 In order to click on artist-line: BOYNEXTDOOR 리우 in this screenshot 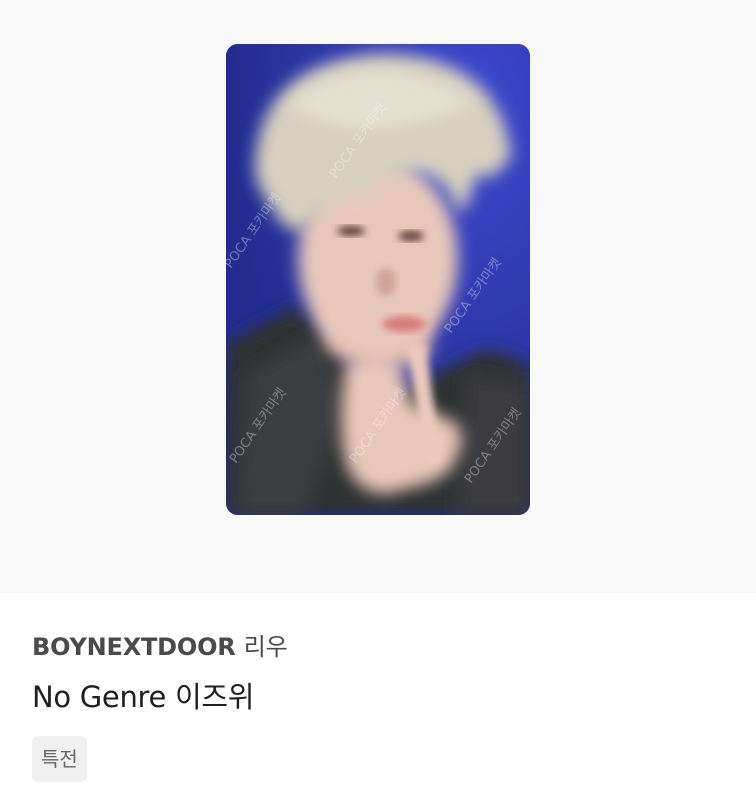, I will do `click(160, 647)`.